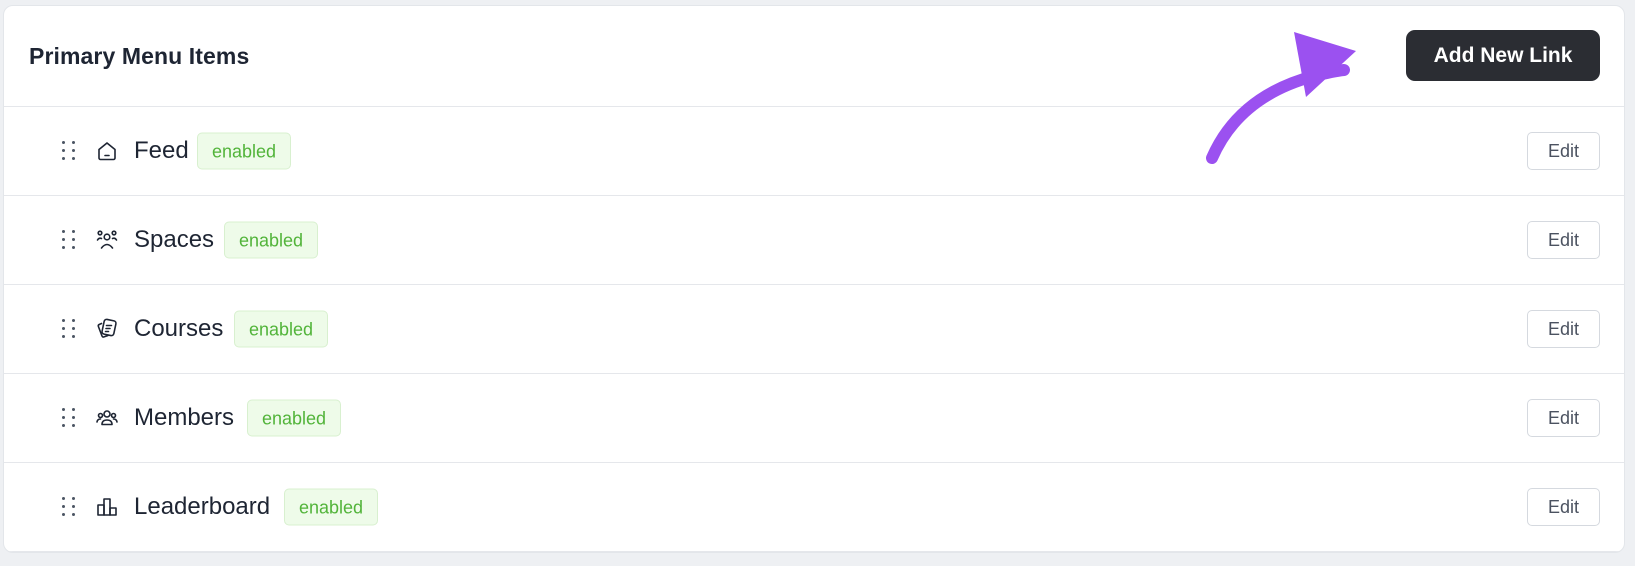  Describe the element at coordinates (107, 151) in the screenshot. I see `home-icon` at that location.